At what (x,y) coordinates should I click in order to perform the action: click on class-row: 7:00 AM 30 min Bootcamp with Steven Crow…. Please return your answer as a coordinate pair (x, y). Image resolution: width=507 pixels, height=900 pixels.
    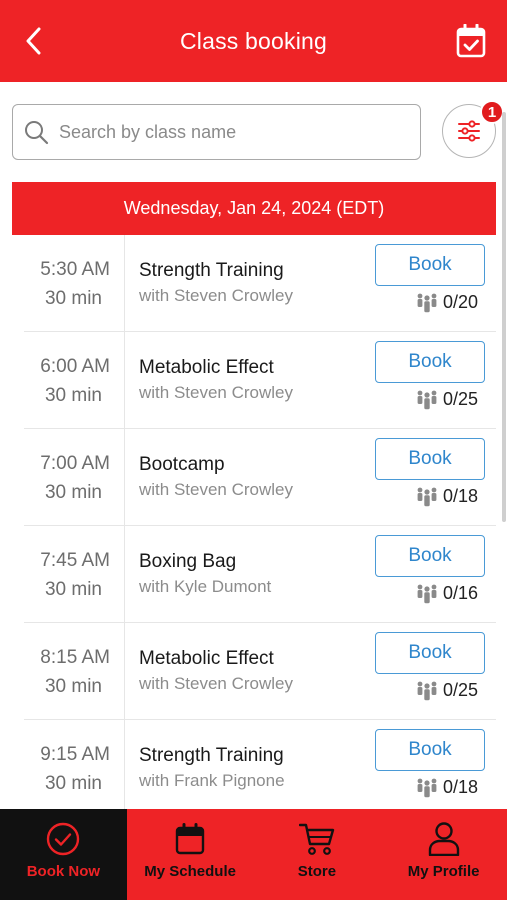
    Looking at the image, I should click on (260, 477).